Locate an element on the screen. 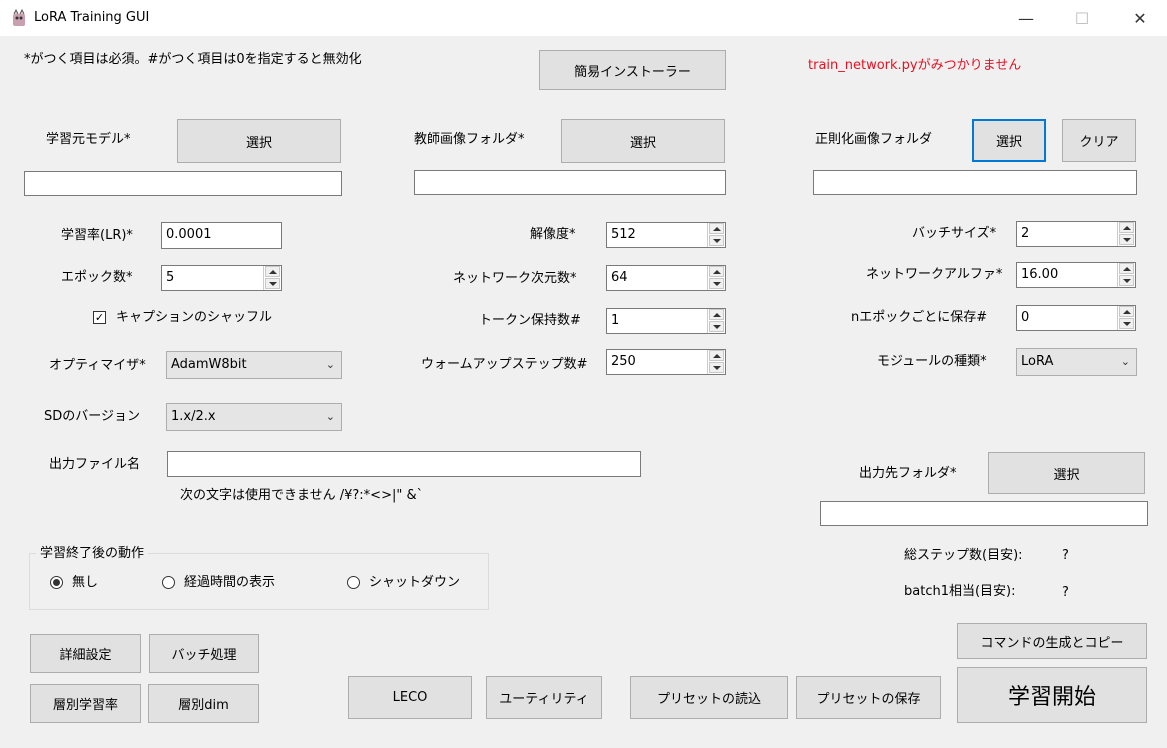 This screenshot has width=1167, height=748. module-type-label: モジュールの種類* is located at coordinates (932, 361).